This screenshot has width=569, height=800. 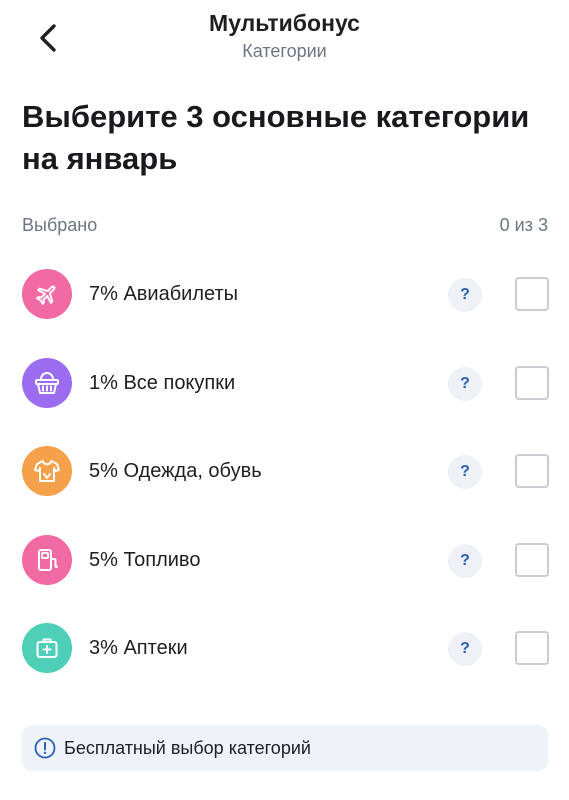 I want to click on page-title: Выберите 3 основные категории на январь, so click(x=276, y=137).